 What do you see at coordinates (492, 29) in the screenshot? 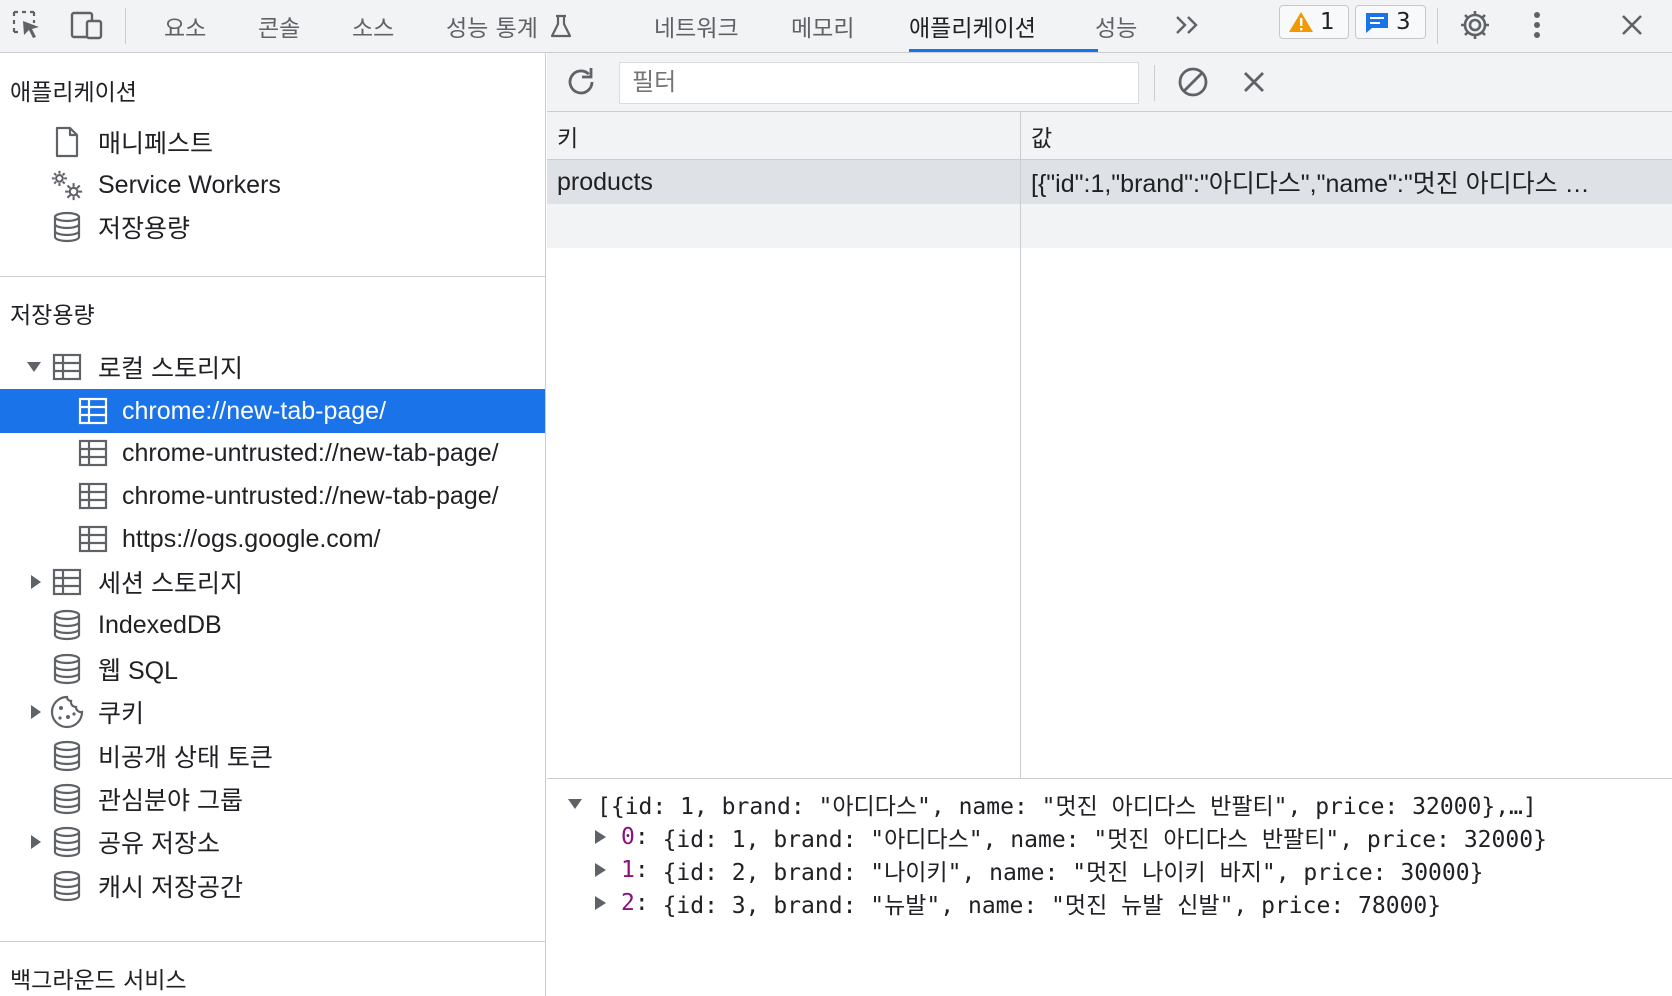
I see `tab-label: 성능 통계` at bounding box center [492, 29].